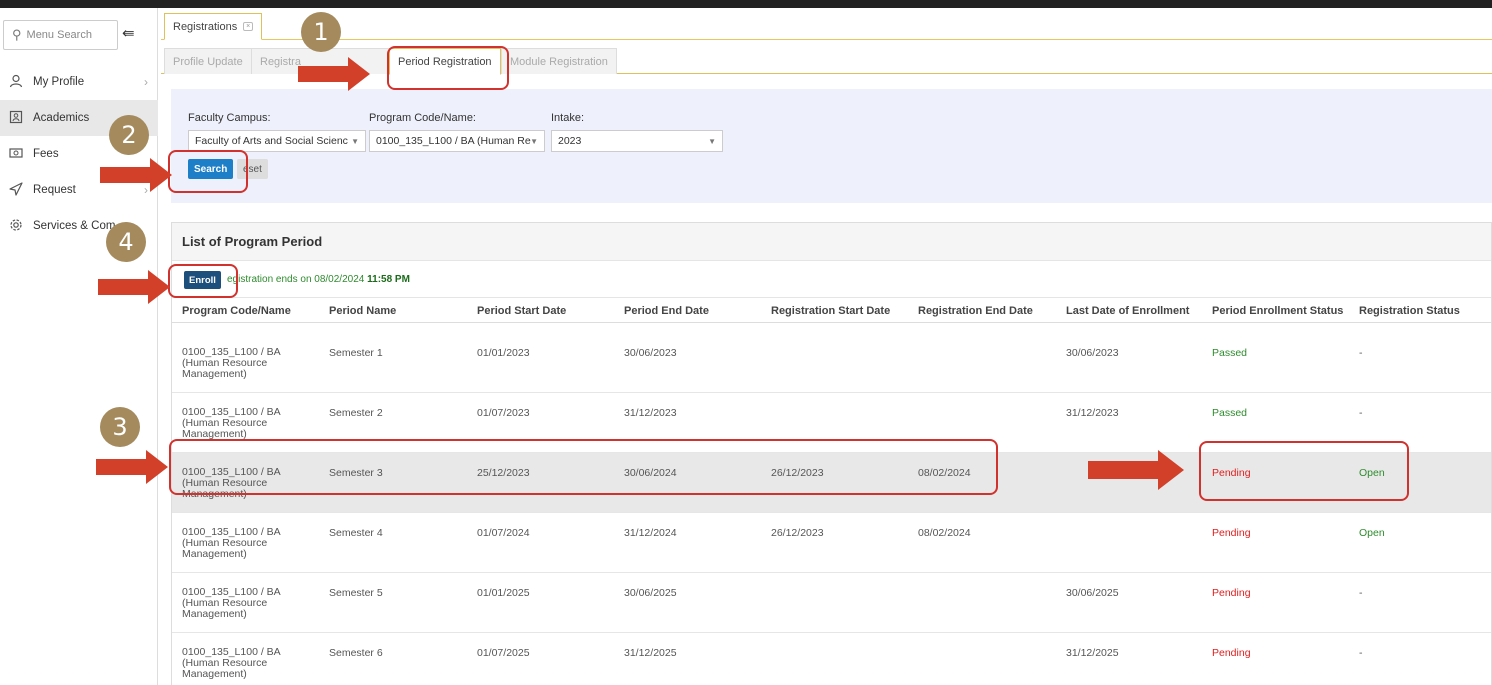 This screenshot has width=1492, height=685. What do you see at coordinates (1127, 311) in the screenshot?
I see `column-header: Last Date of Enrollment` at bounding box center [1127, 311].